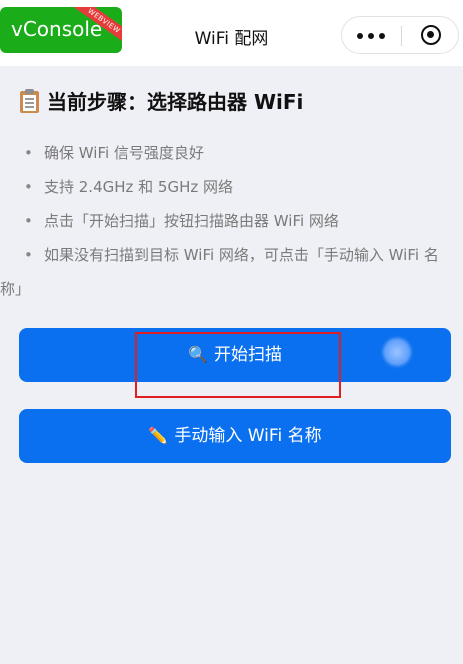 The height and width of the screenshot is (664, 463). I want to click on pencil-icon: ✏️, so click(158, 435).